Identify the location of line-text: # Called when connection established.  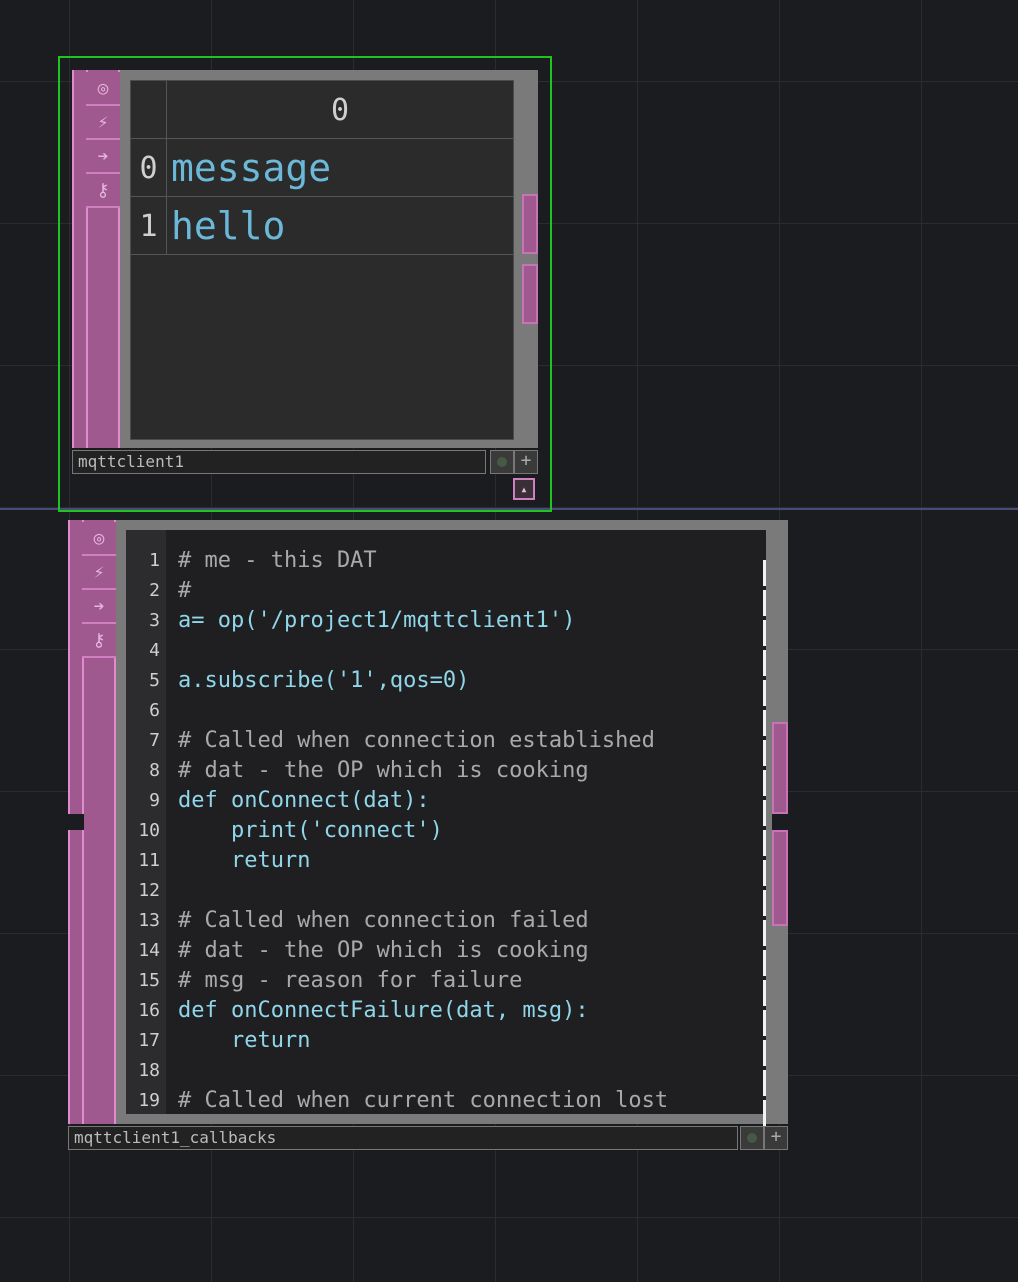
(416, 740).